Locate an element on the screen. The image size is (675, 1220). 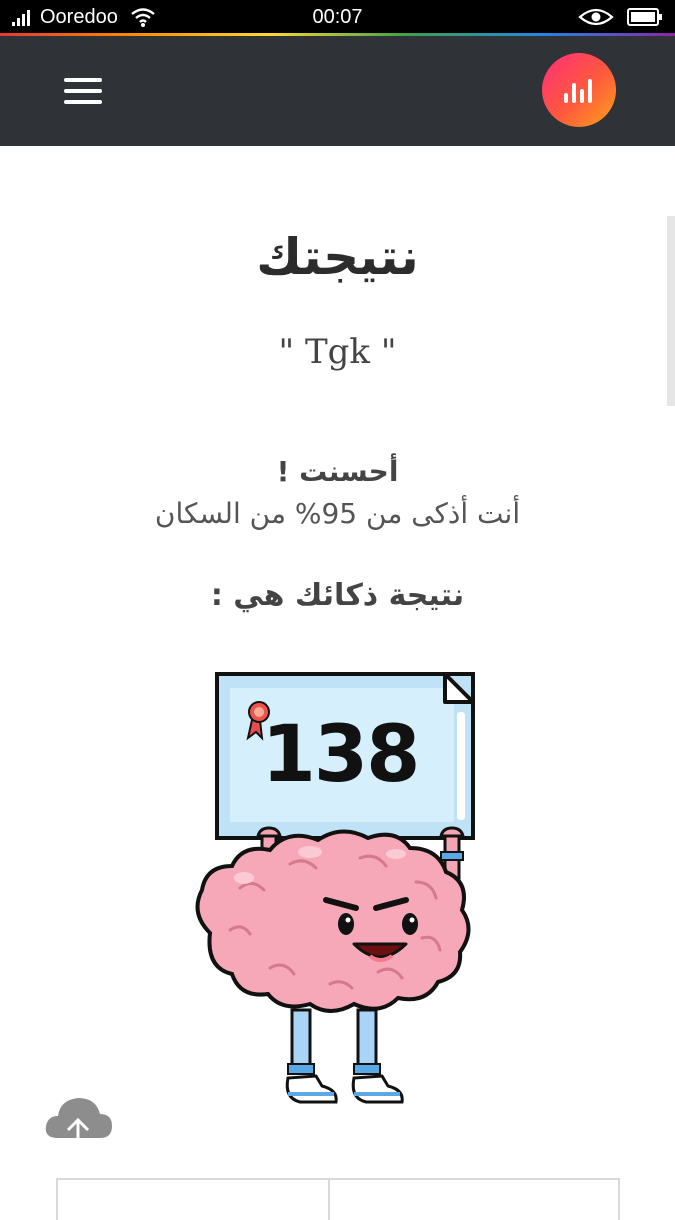
share-panel-right is located at coordinates (474, 1199).